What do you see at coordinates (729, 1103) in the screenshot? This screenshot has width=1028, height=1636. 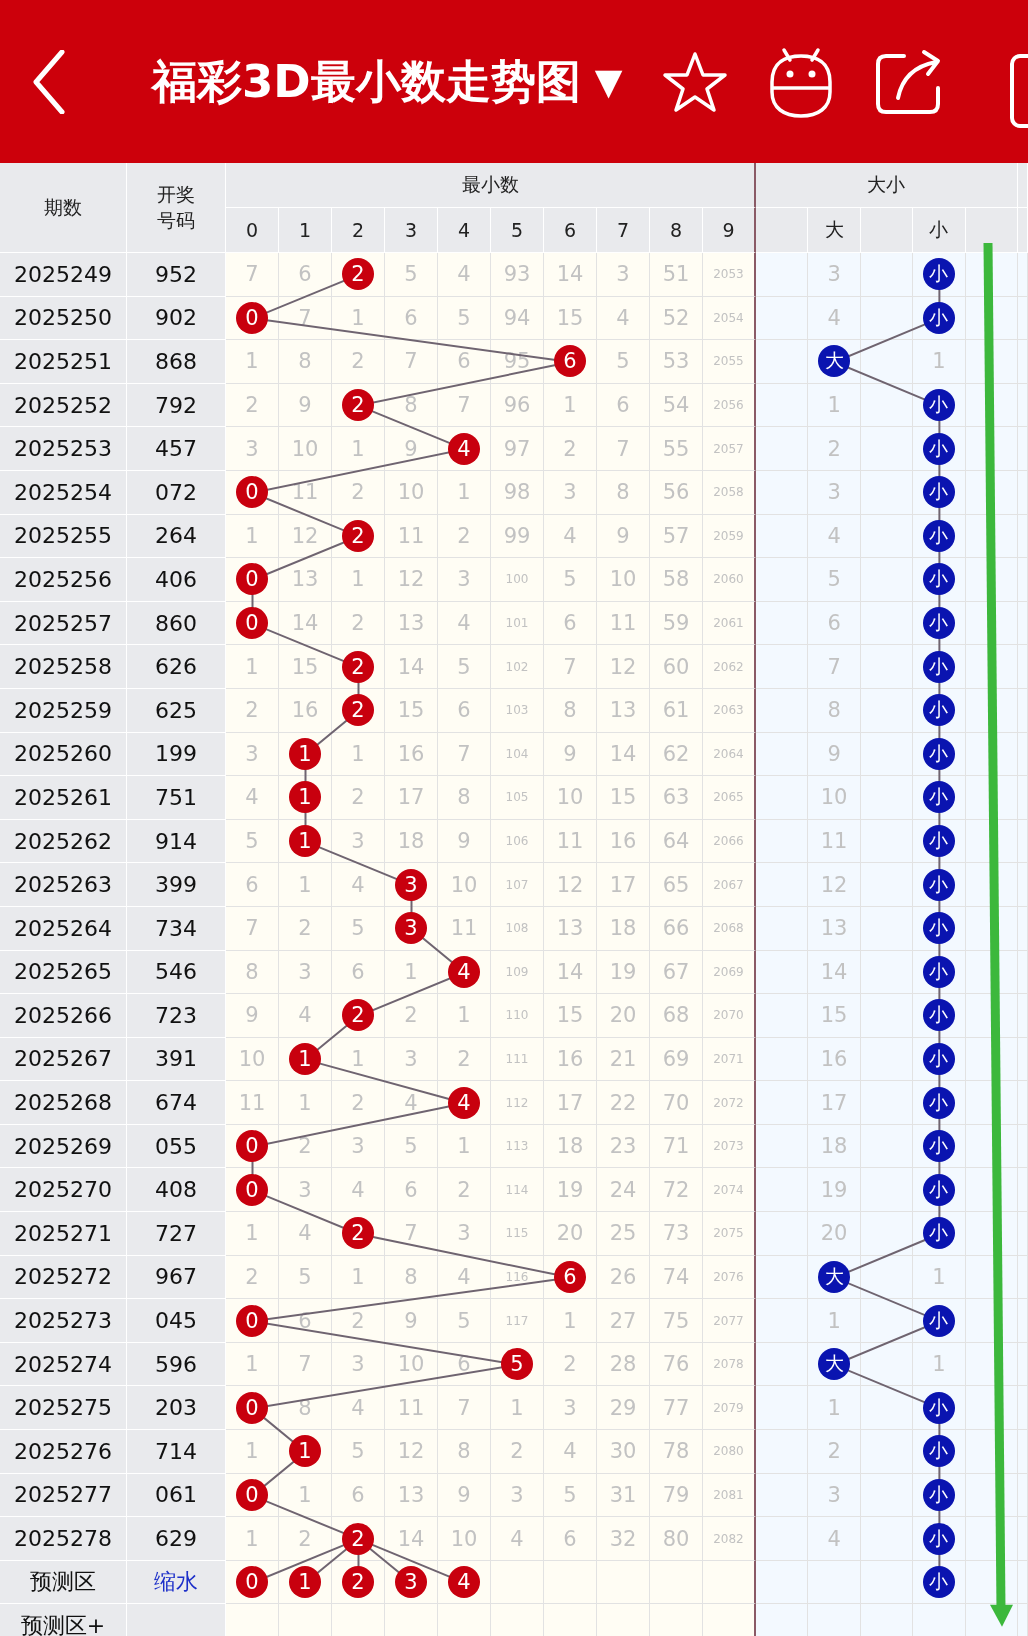 I see `table-cell: 2072` at bounding box center [729, 1103].